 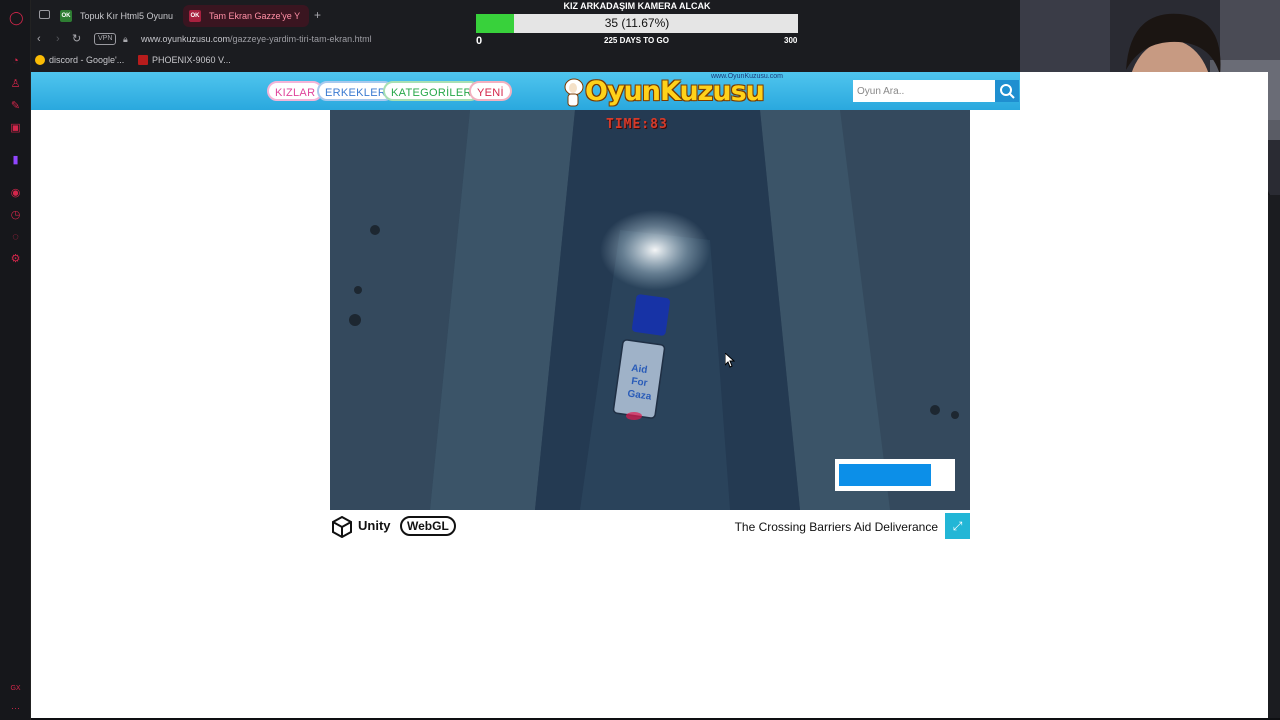 What do you see at coordinates (16, 17) in the screenshot?
I see `opera-logo-icon: ◯` at bounding box center [16, 17].